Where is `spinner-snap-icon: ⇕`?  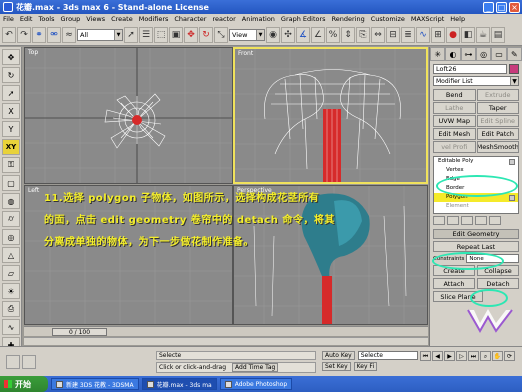
spinner-snap-icon: ⇕ is located at coordinates (348, 34).